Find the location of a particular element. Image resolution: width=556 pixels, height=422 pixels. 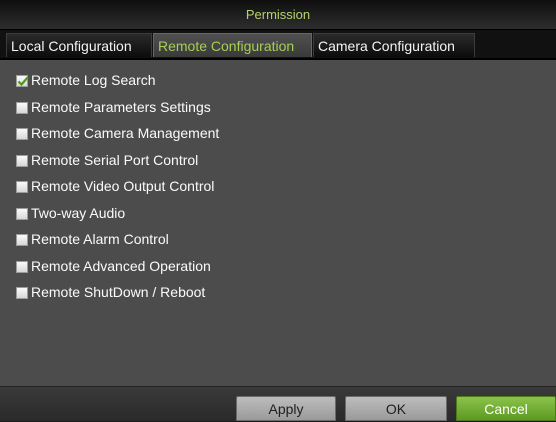

checkmark-icon is located at coordinates (23, 81).